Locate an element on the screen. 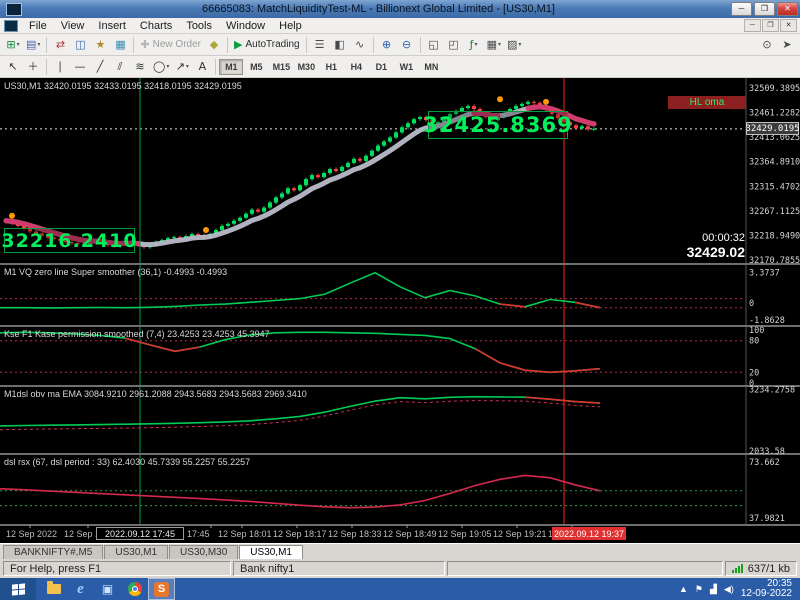  market-watch-icon: ⇄ is located at coordinates (60, 45).